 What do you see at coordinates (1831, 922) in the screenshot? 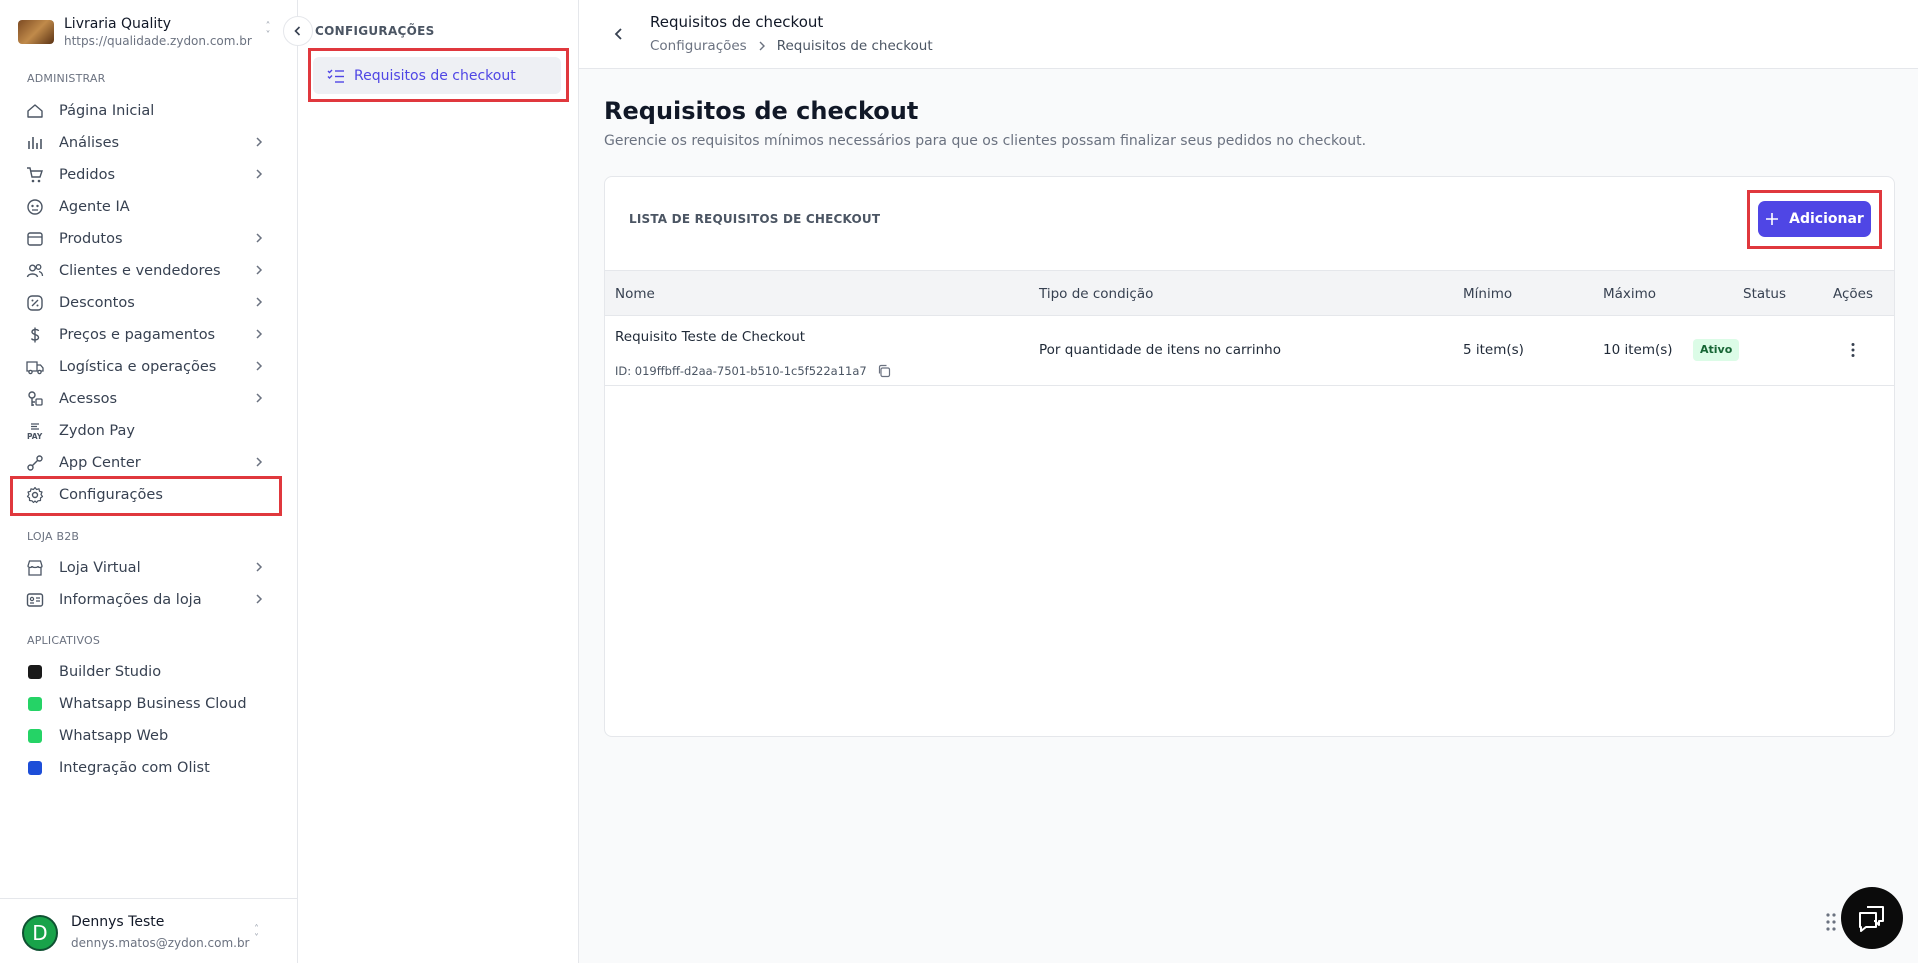
I see `drag-handle-icon` at bounding box center [1831, 922].